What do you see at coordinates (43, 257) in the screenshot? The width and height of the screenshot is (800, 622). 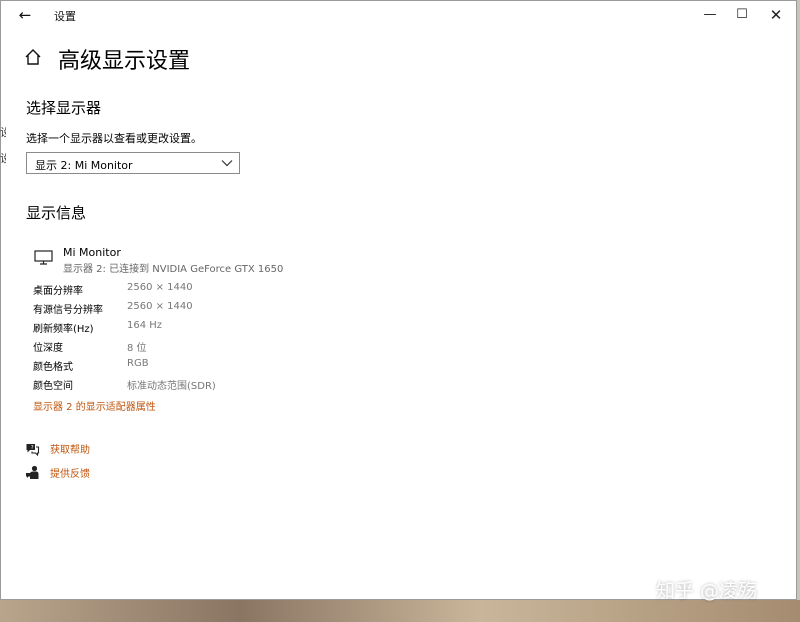 I see `monitor-icon` at bounding box center [43, 257].